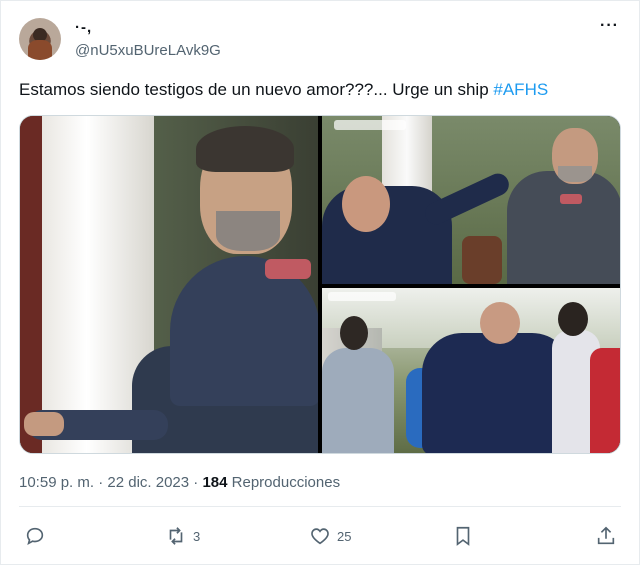 This screenshot has height=565, width=640. I want to click on tweet-date: 22 dic. 2023, so click(148, 482).